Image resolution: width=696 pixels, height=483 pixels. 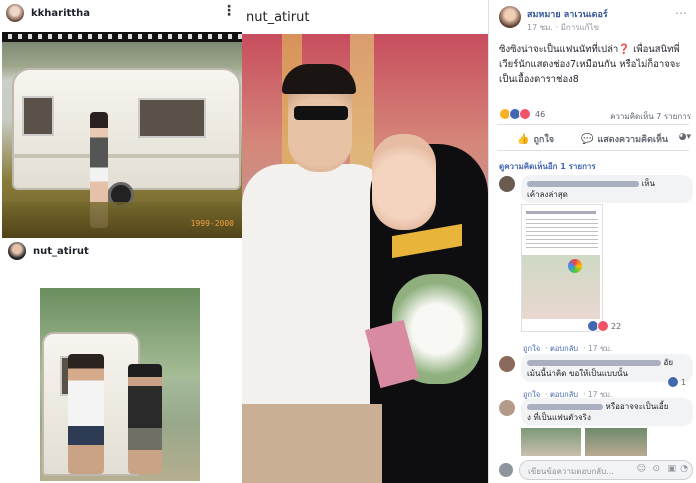 What do you see at coordinates (606, 470) in the screenshot?
I see `reply-input: เขียนข้อความตอบกลับ... ☺ ⊙ ▣ ◔` at bounding box center [606, 470].